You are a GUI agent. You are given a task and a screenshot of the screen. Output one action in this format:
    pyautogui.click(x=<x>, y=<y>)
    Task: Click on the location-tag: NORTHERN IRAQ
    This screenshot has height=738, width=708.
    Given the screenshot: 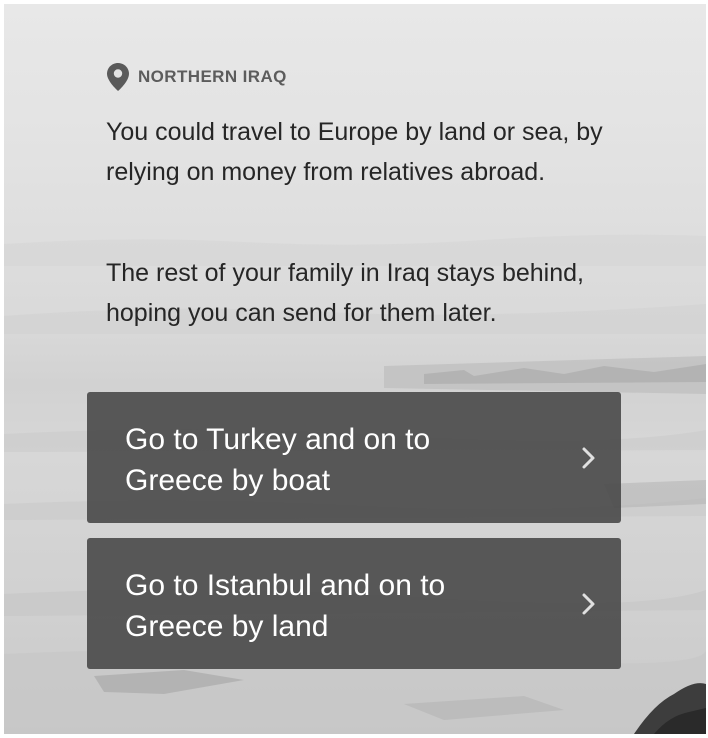 What is the action you would take?
    pyautogui.click(x=196, y=77)
    